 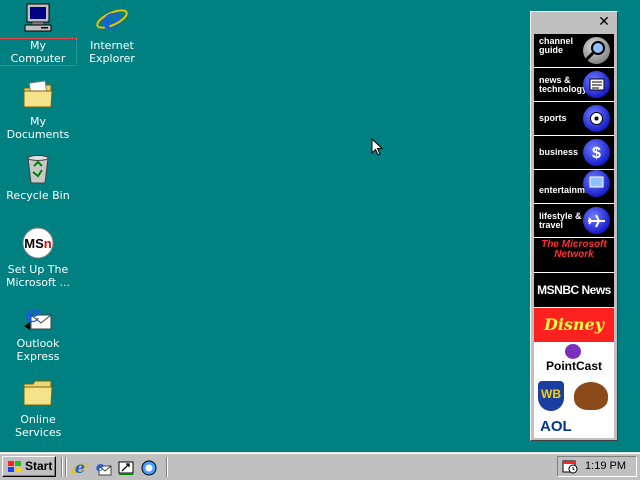 I want to click on desktop-icon-my-computer: My Computer, so click(x=38, y=34).